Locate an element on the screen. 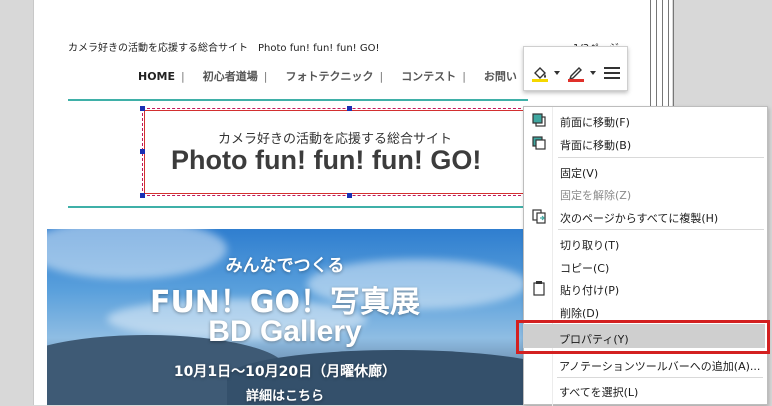  divider-top is located at coordinates (298, 100).